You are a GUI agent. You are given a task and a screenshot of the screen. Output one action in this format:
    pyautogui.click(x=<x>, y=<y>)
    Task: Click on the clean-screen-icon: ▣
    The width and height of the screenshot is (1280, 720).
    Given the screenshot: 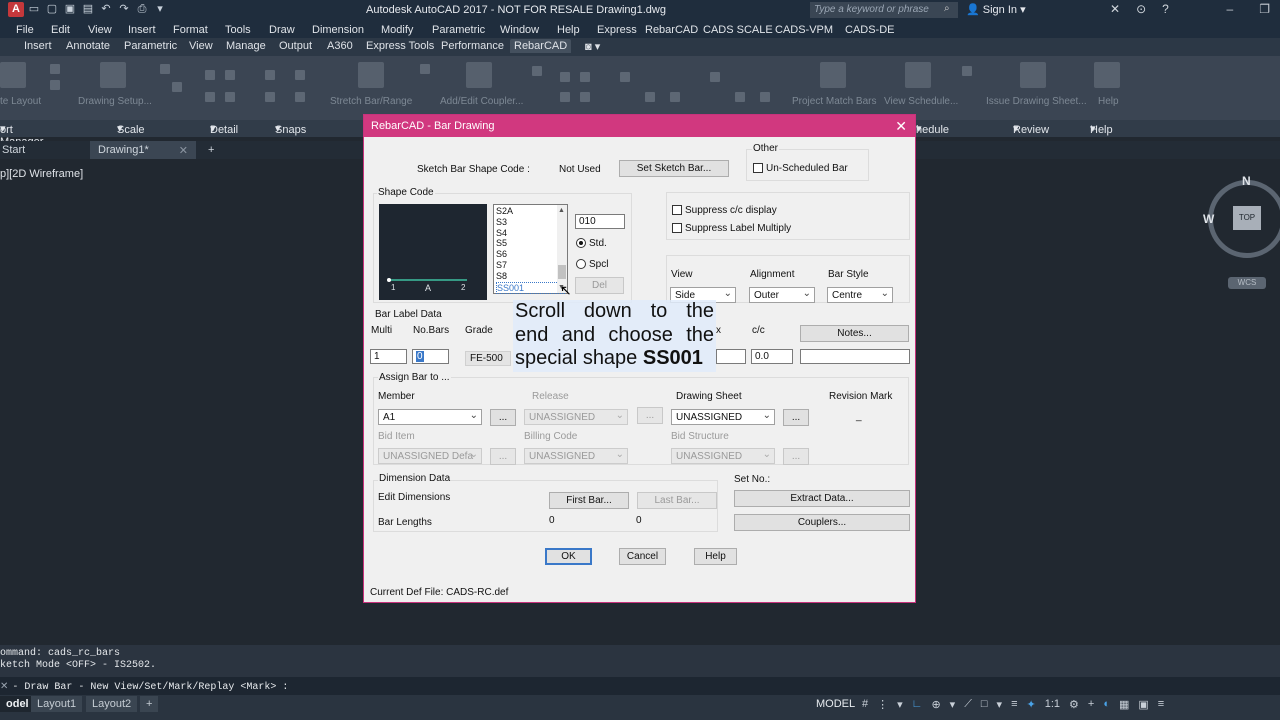 What is the action you would take?
    pyautogui.click(x=1143, y=704)
    